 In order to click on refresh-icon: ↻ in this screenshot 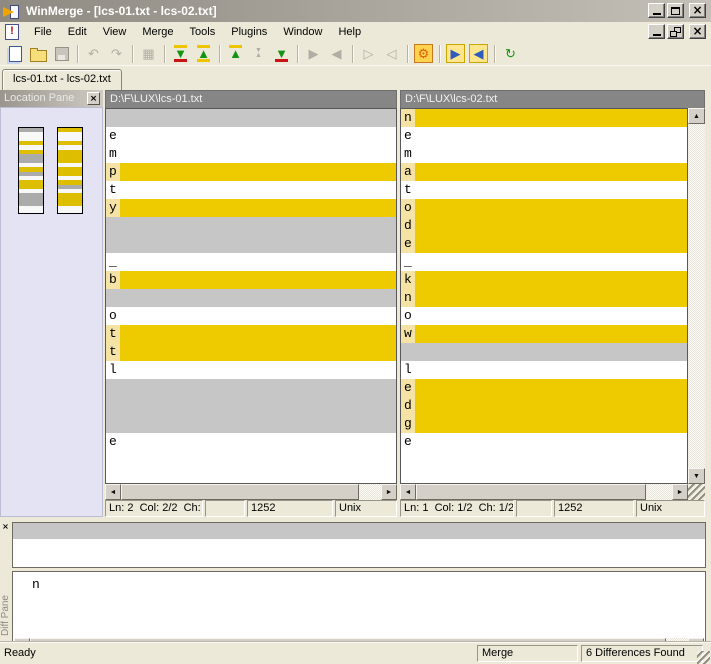, I will do `click(510, 53)`.